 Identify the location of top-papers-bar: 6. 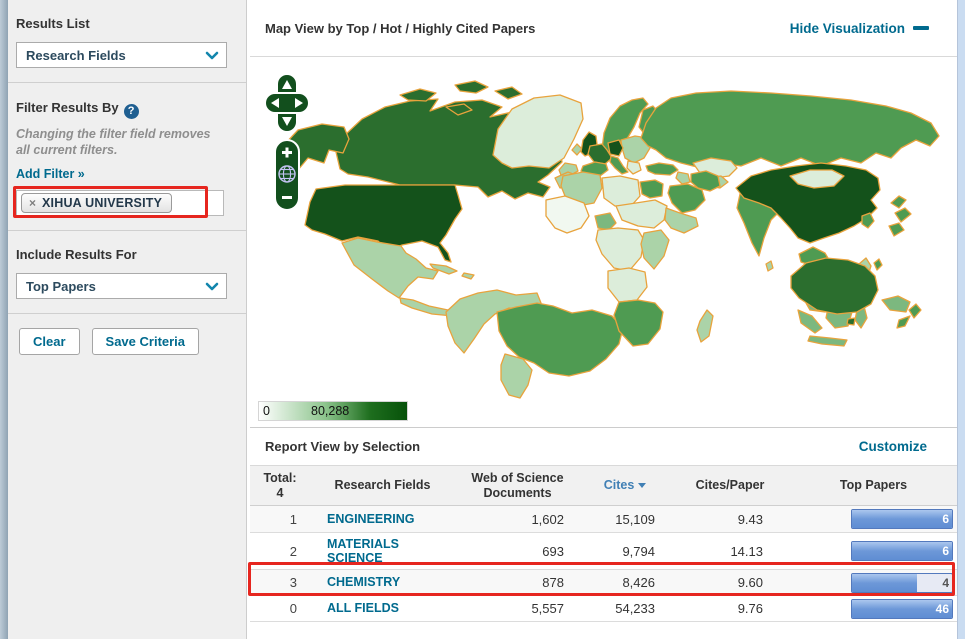
(902, 519).